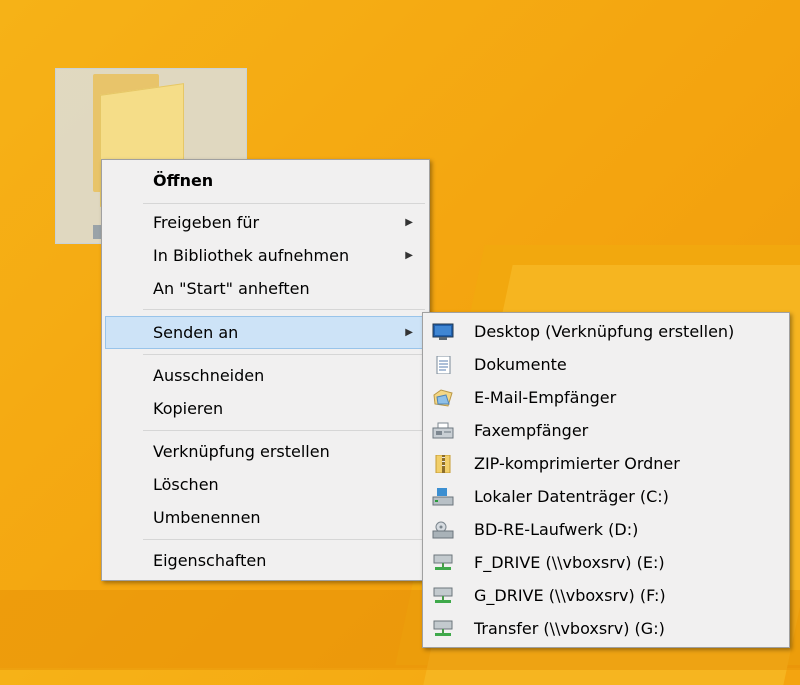 This screenshot has width=800, height=685. I want to click on menu-item-properties: Eigenschaften, so click(265, 561).